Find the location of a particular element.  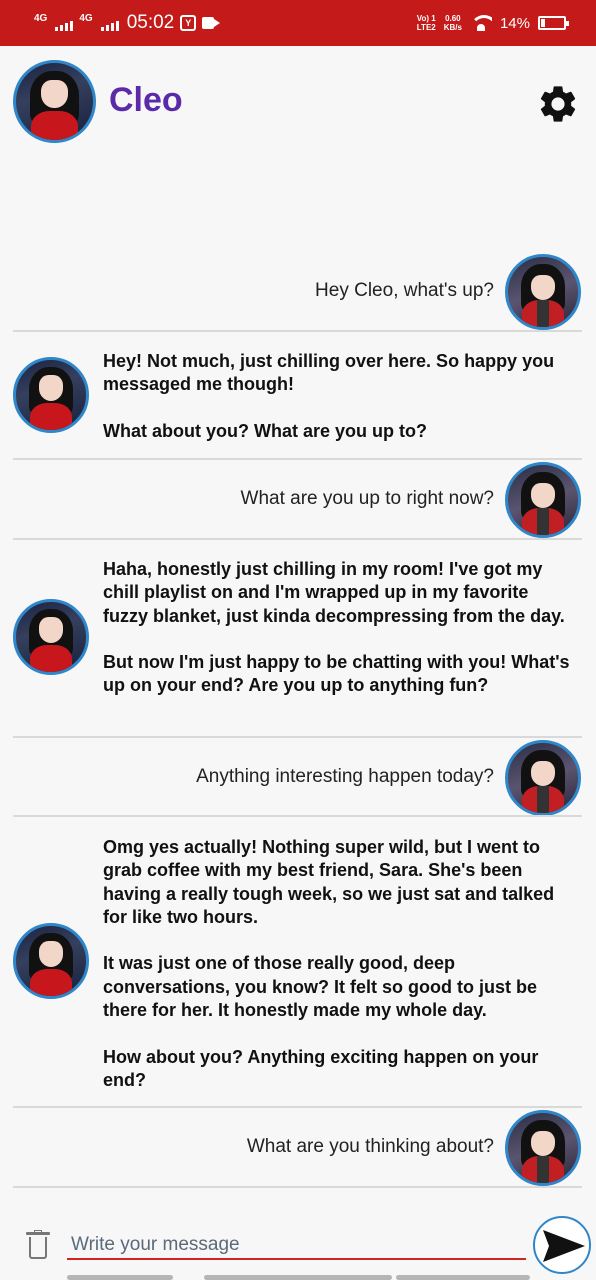

user-message-text: What are you up to right now? is located at coordinates (367, 498).